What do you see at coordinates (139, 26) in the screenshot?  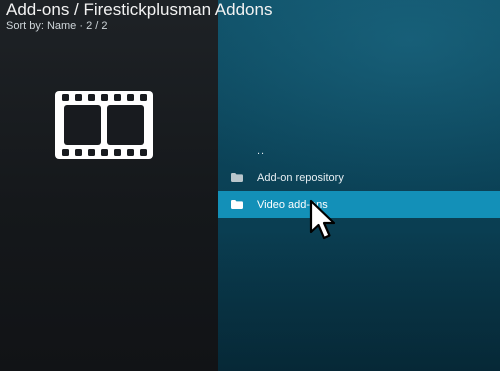 I see `sort-info: Sort by: Name · 2 / 2` at bounding box center [139, 26].